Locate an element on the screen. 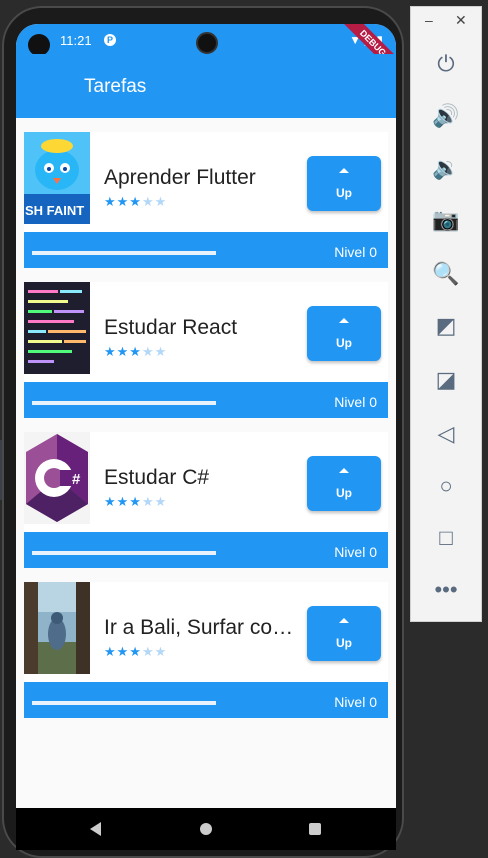 This screenshot has width=488, height=858. camera-icon: 📷 is located at coordinates (446, 220).